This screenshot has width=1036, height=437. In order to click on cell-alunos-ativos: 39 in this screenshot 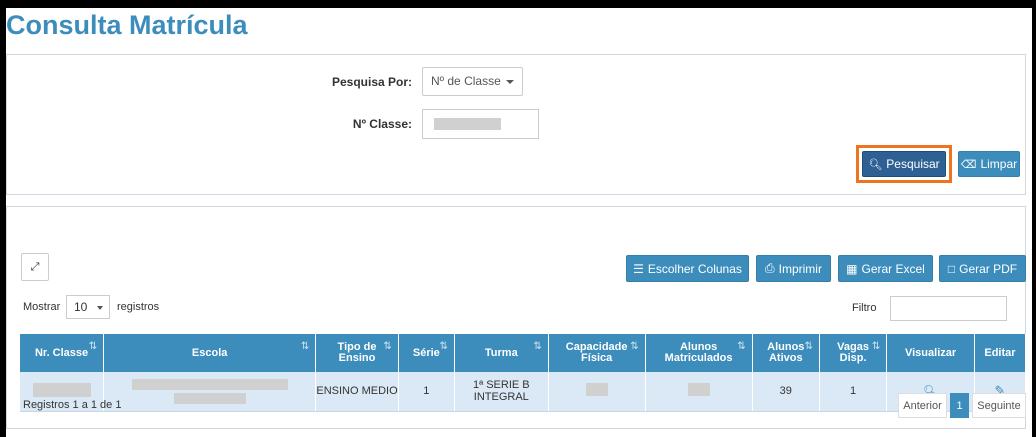, I will do `click(786, 392)`.